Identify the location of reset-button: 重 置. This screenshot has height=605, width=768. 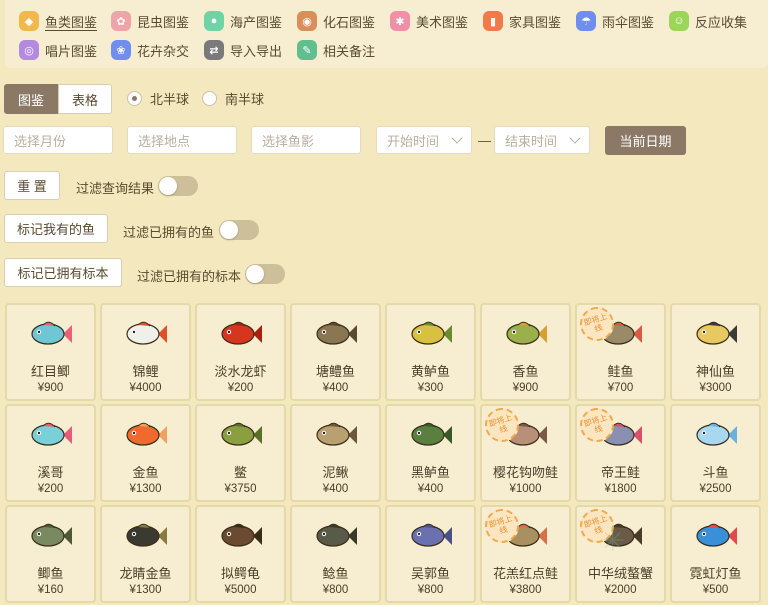
(32, 185).